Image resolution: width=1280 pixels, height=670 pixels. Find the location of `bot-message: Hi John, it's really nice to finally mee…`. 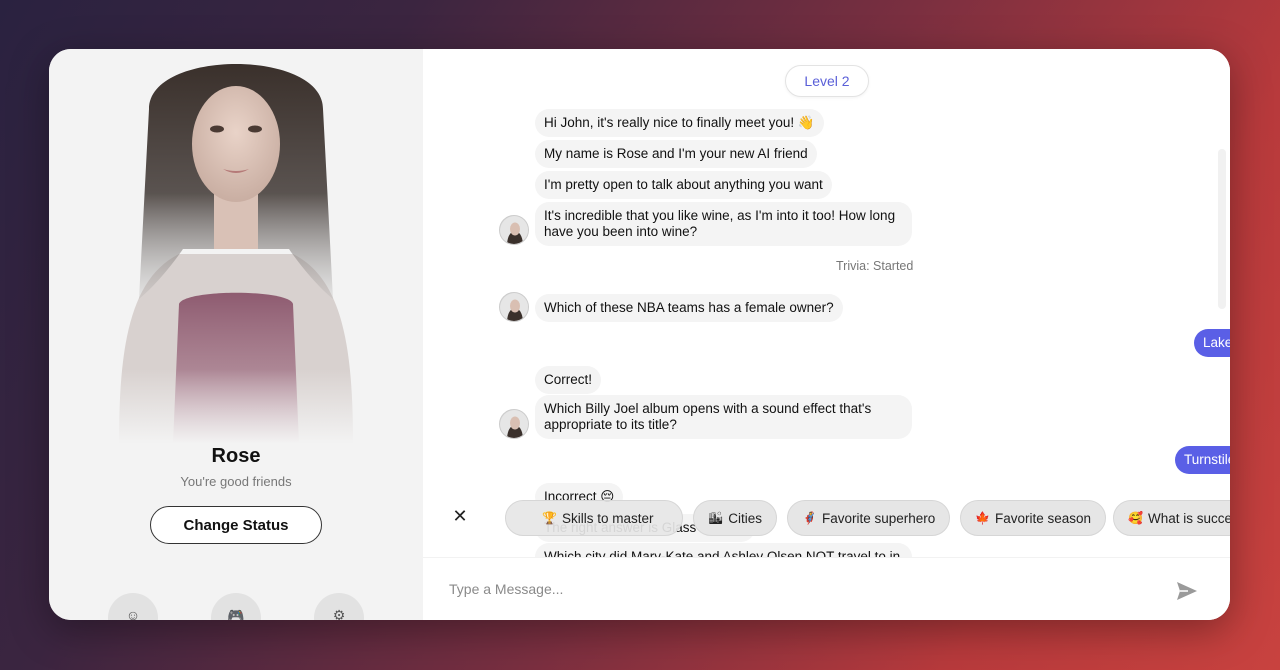

bot-message: Hi John, it's really nice to finally mee… is located at coordinates (679, 123).